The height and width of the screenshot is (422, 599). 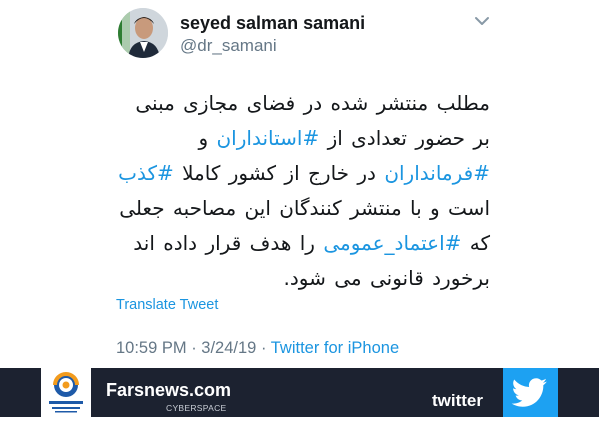 I want to click on avatar-photo, so click(x=143, y=33).